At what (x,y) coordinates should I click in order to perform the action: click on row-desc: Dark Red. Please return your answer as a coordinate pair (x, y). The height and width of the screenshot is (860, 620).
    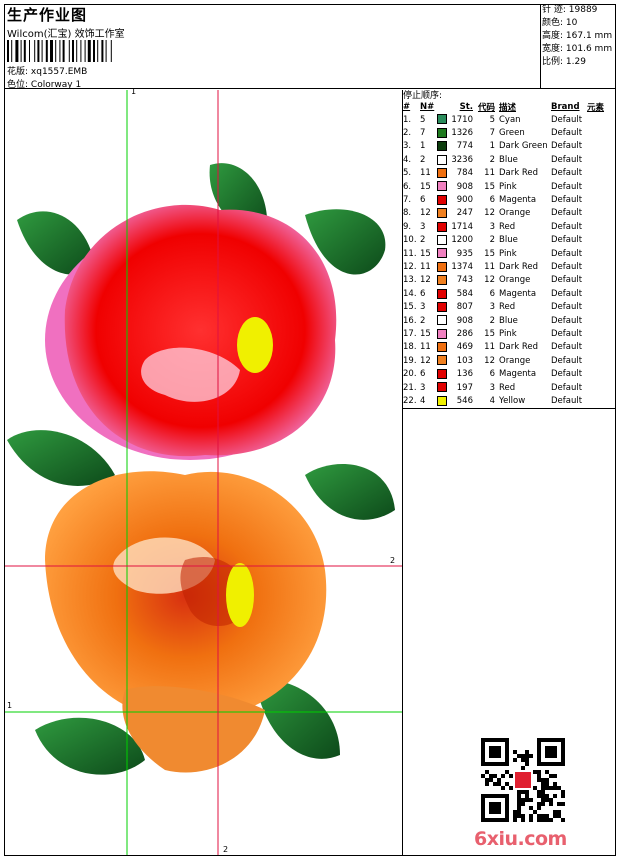
    Looking at the image, I should click on (519, 347).